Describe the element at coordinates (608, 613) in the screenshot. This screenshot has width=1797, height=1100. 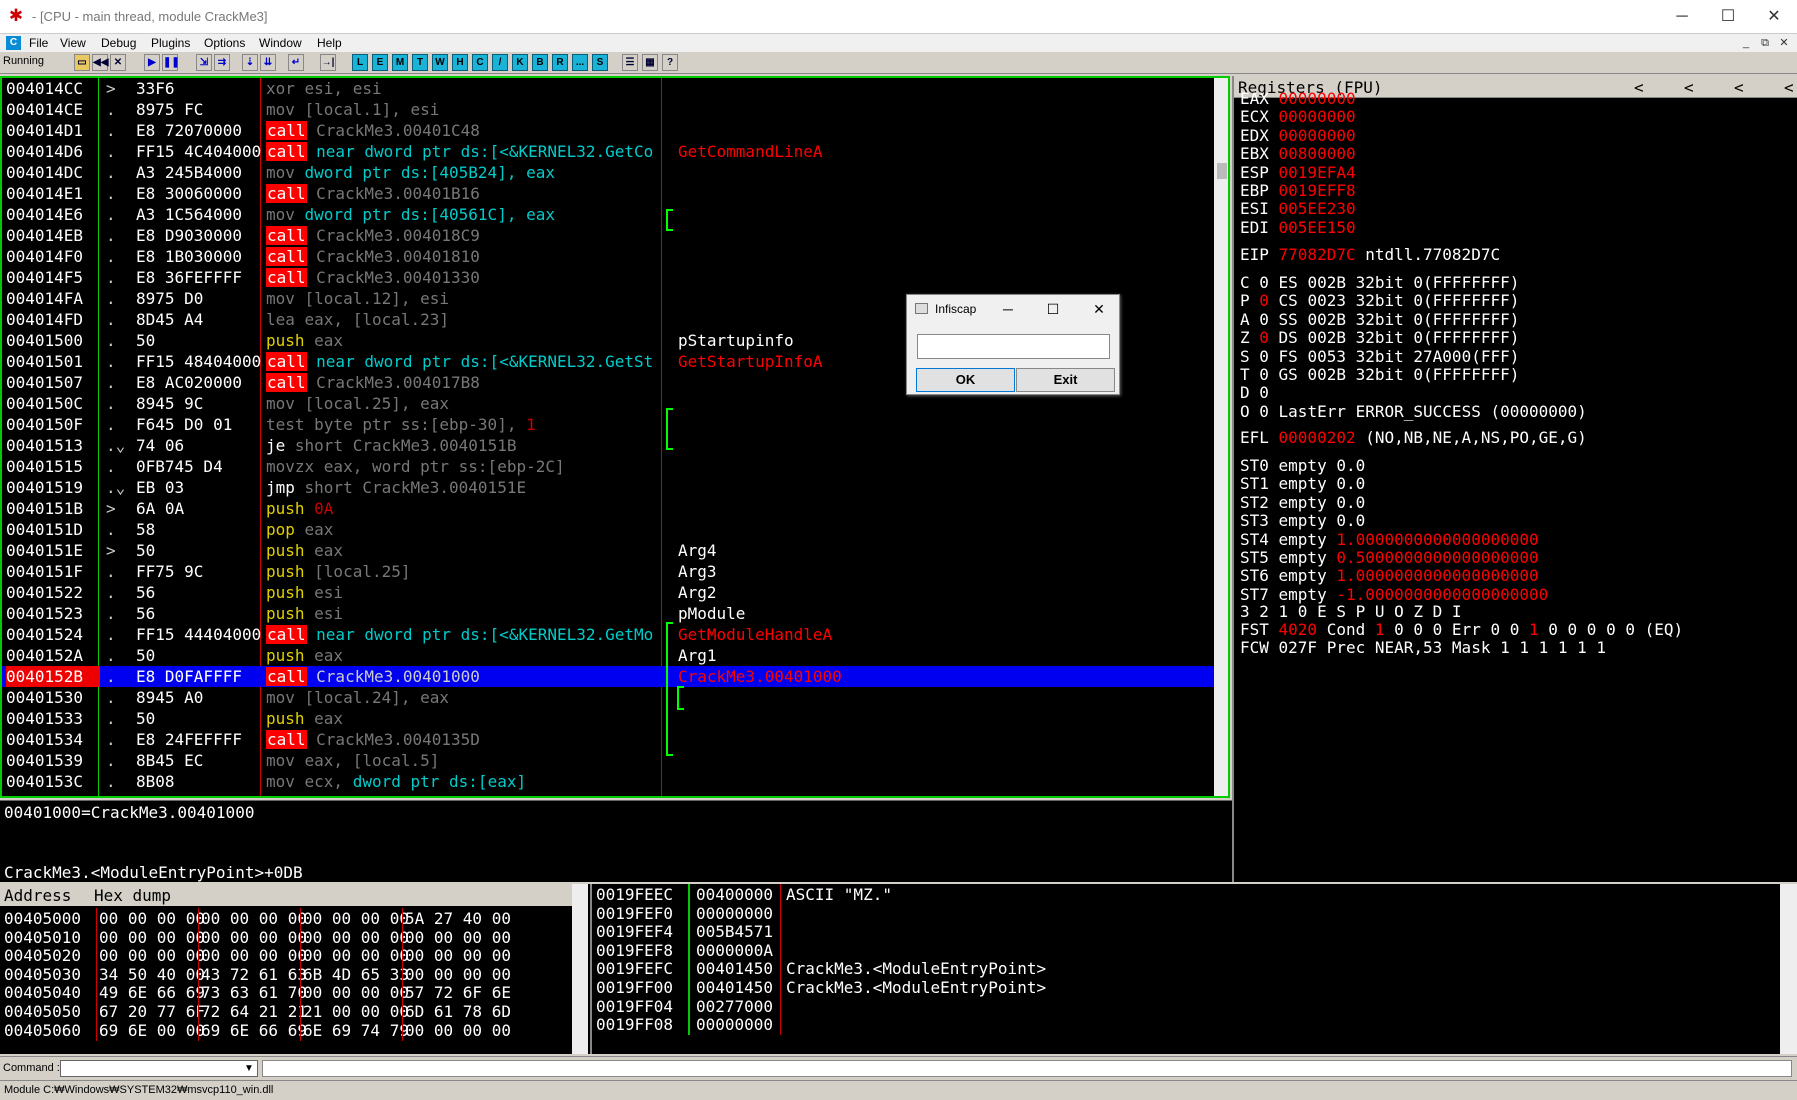
I see `disasm-row: 00401523. 56 push esi pModule` at that location.